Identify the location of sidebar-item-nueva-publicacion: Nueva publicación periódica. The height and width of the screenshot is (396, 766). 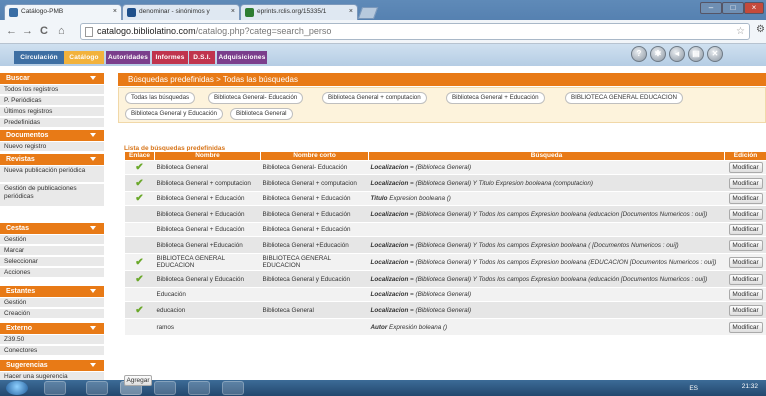
(52, 174).